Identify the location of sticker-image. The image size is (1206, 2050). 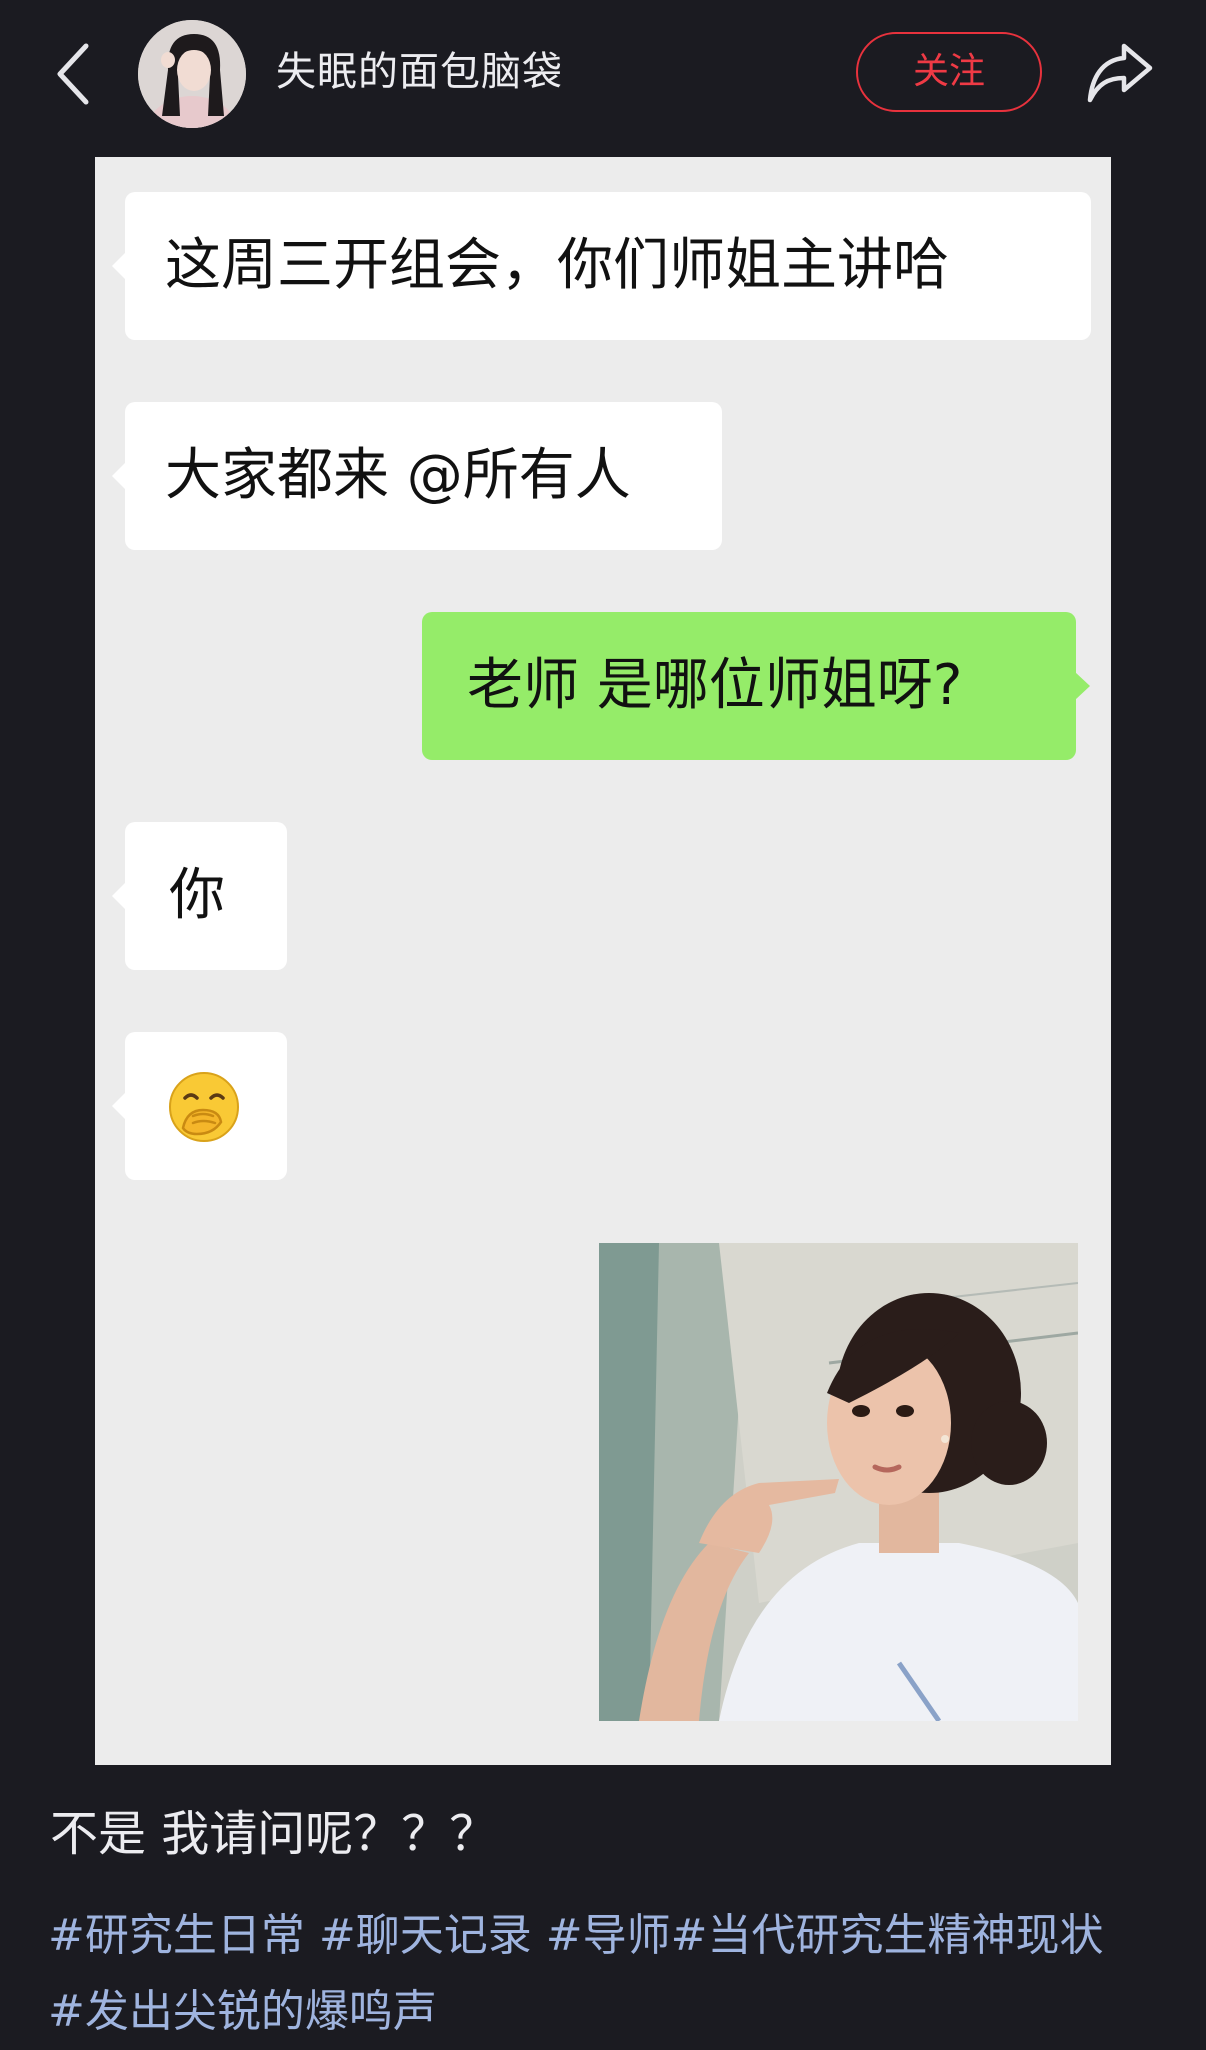
(838, 1482).